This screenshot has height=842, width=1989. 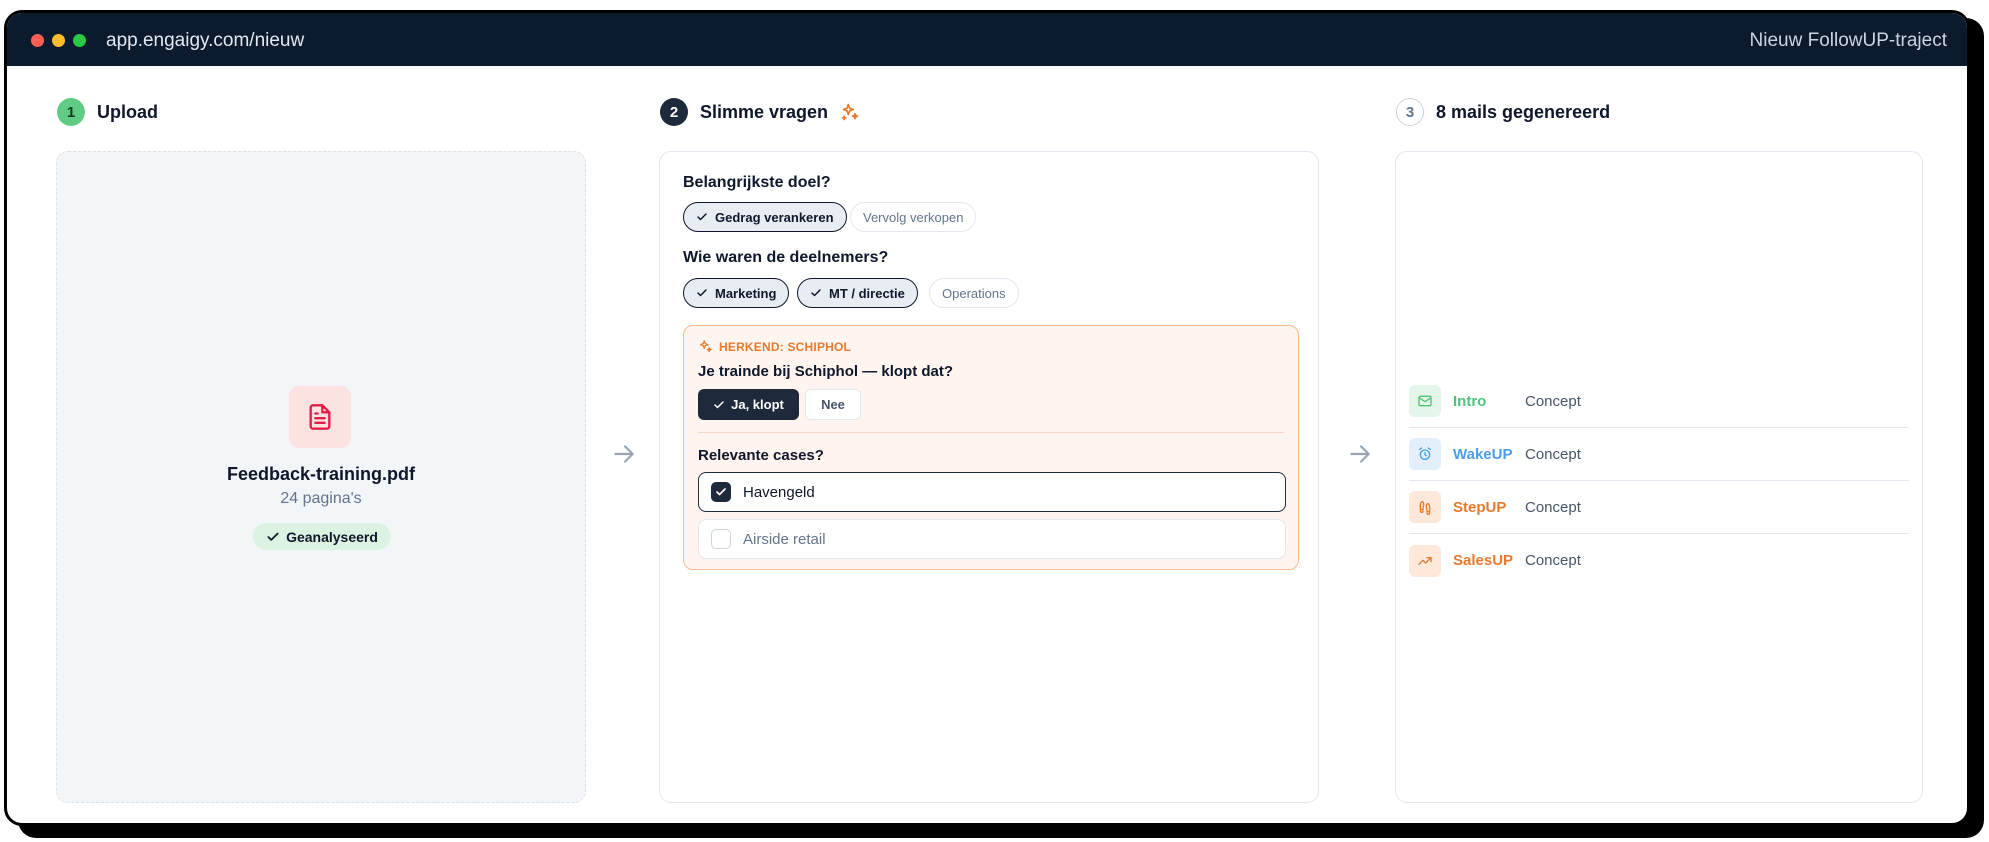 I want to click on status-label: Geanalyseerd, so click(x=332, y=536).